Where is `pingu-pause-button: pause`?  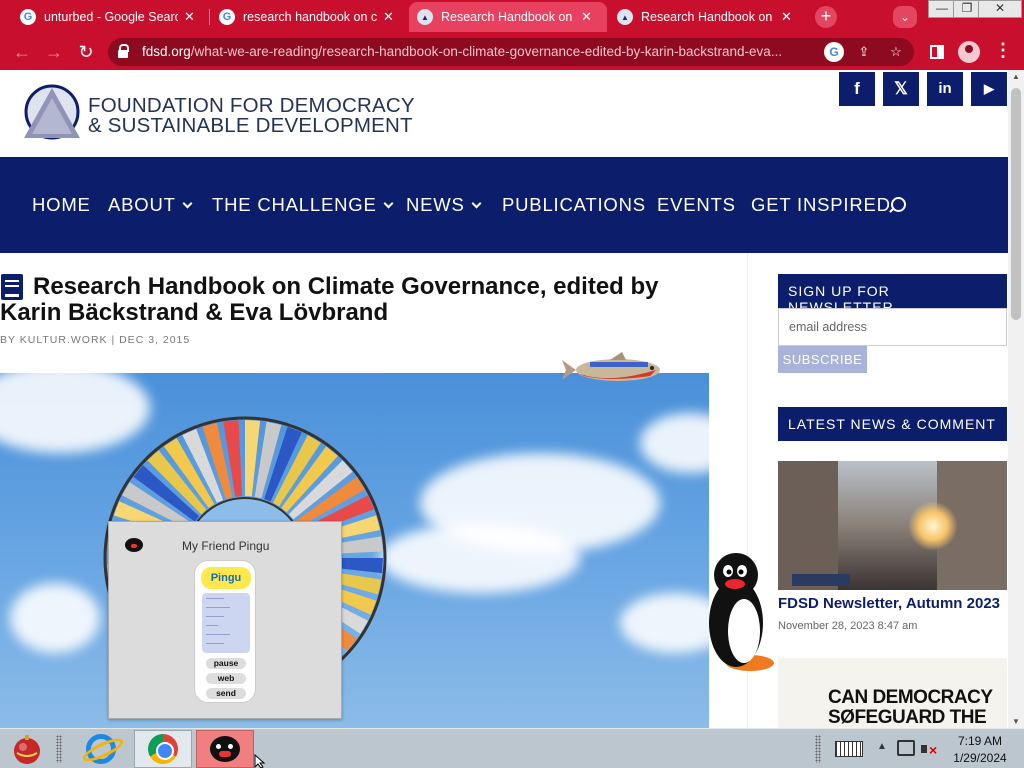
pingu-pause-button: pause is located at coordinates (226, 663).